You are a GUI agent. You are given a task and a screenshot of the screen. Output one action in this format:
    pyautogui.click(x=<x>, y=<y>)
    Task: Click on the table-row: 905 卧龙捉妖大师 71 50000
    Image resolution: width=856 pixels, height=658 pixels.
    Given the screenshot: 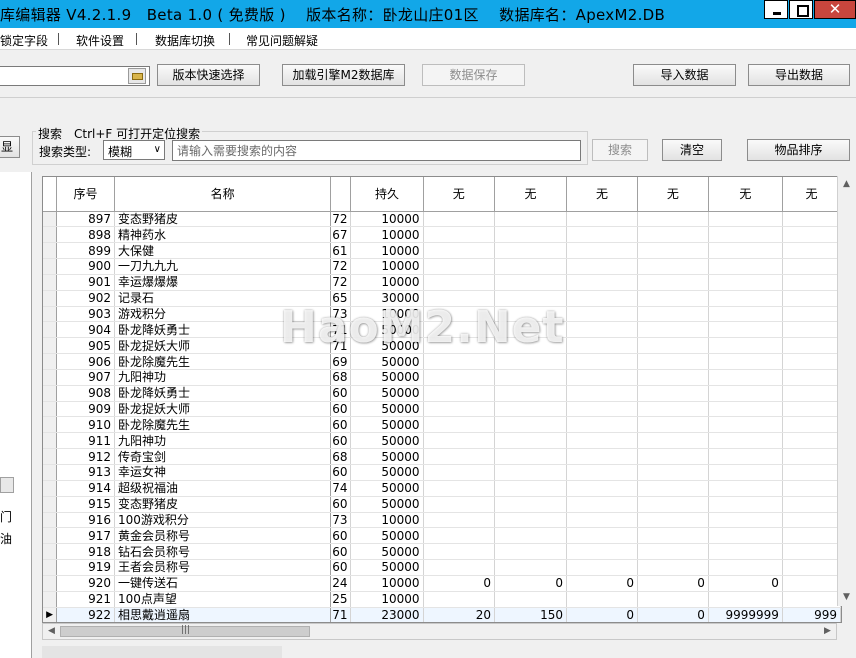 What is the action you would take?
    pyautogui.click(x=442, y=346)
    